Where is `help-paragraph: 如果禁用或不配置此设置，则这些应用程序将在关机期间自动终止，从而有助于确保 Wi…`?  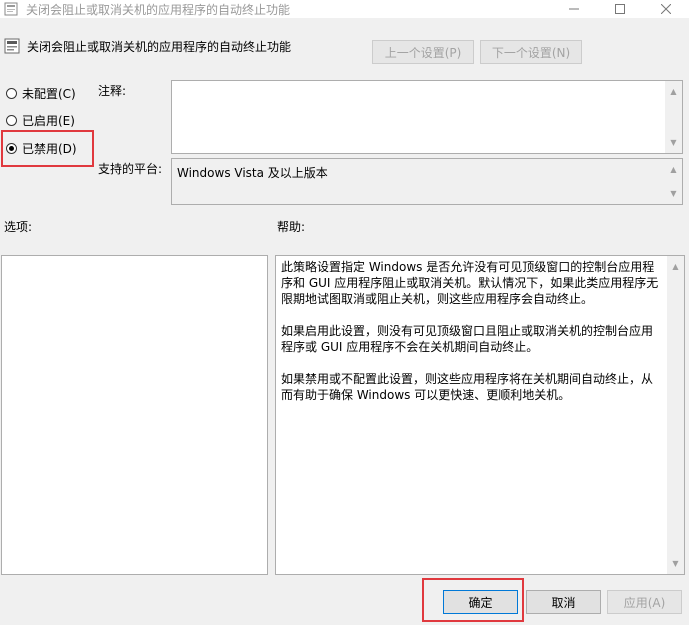 help-paragraph: 如果禁用或不配置此设置，则这些应用程序将在关机期间自动终止，从而有助于确保 Wi… is located at coordinates (467, 387).